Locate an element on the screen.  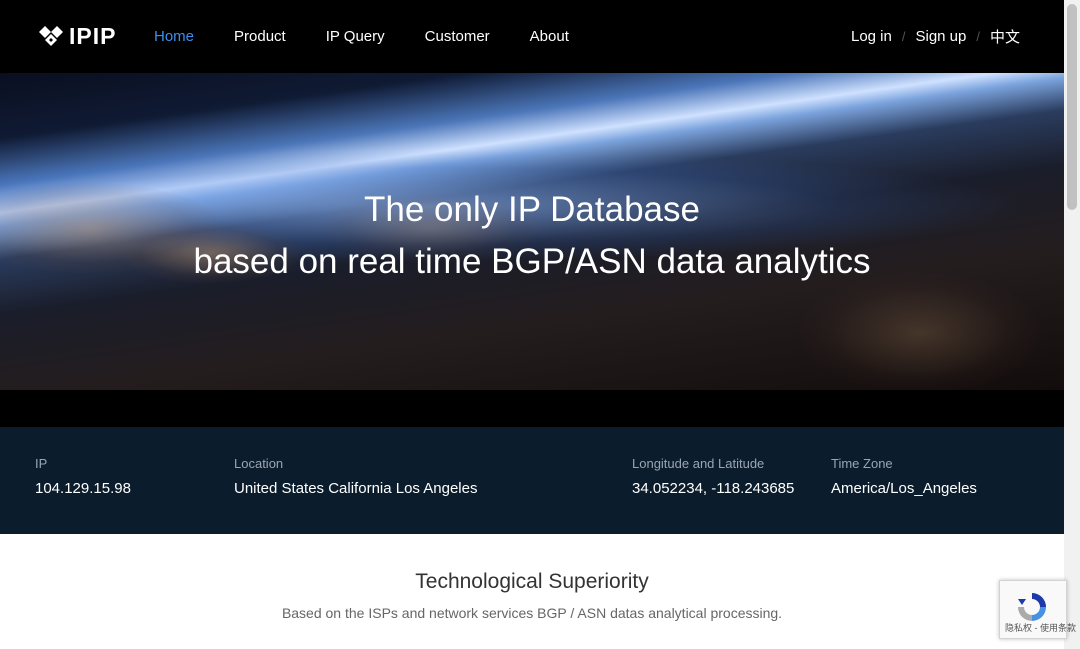
signup-link: Sign up is located at coordinates (940, 36).